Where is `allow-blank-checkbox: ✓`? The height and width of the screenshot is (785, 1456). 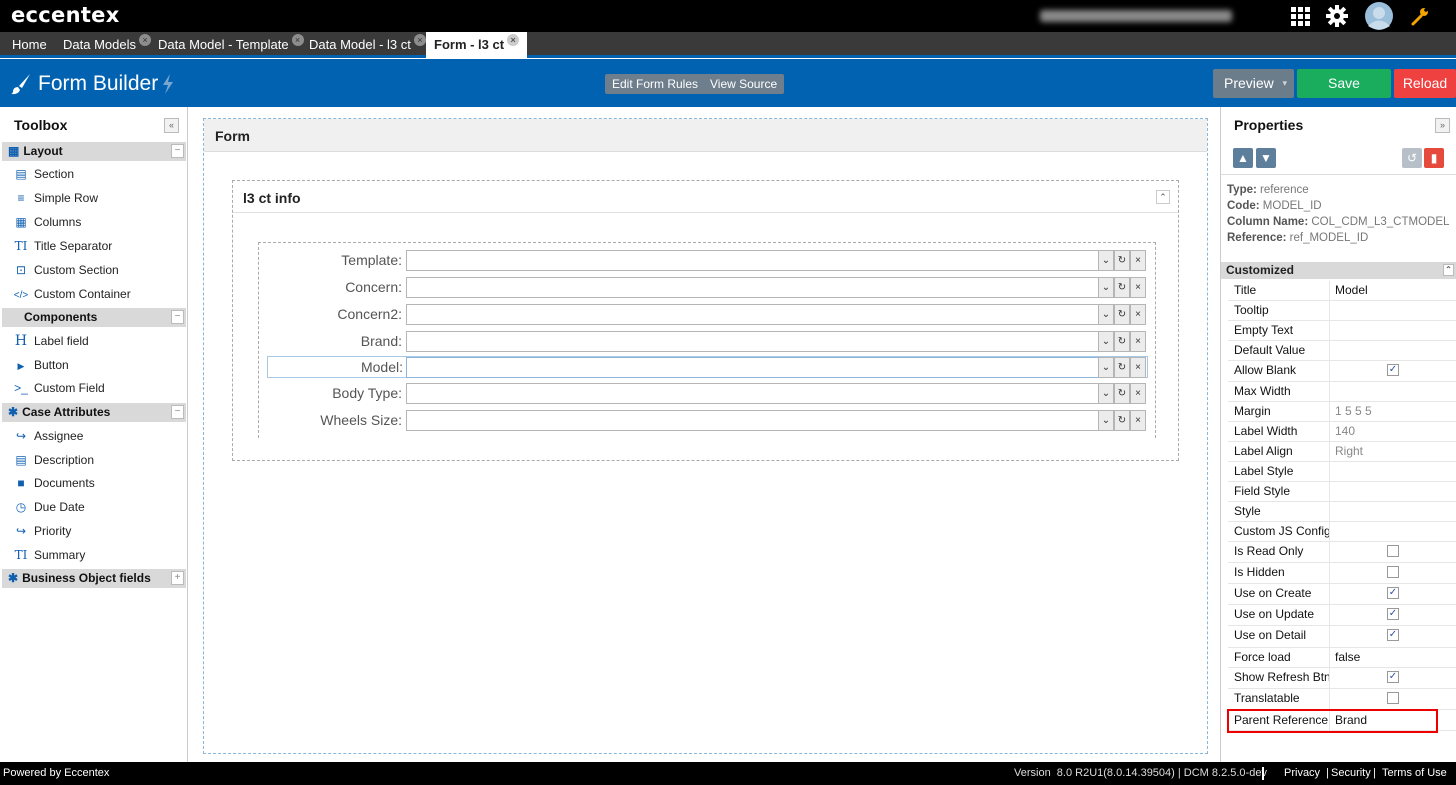
allow-blank-checkbox: ✓ is located at coordinates (1393, 370).